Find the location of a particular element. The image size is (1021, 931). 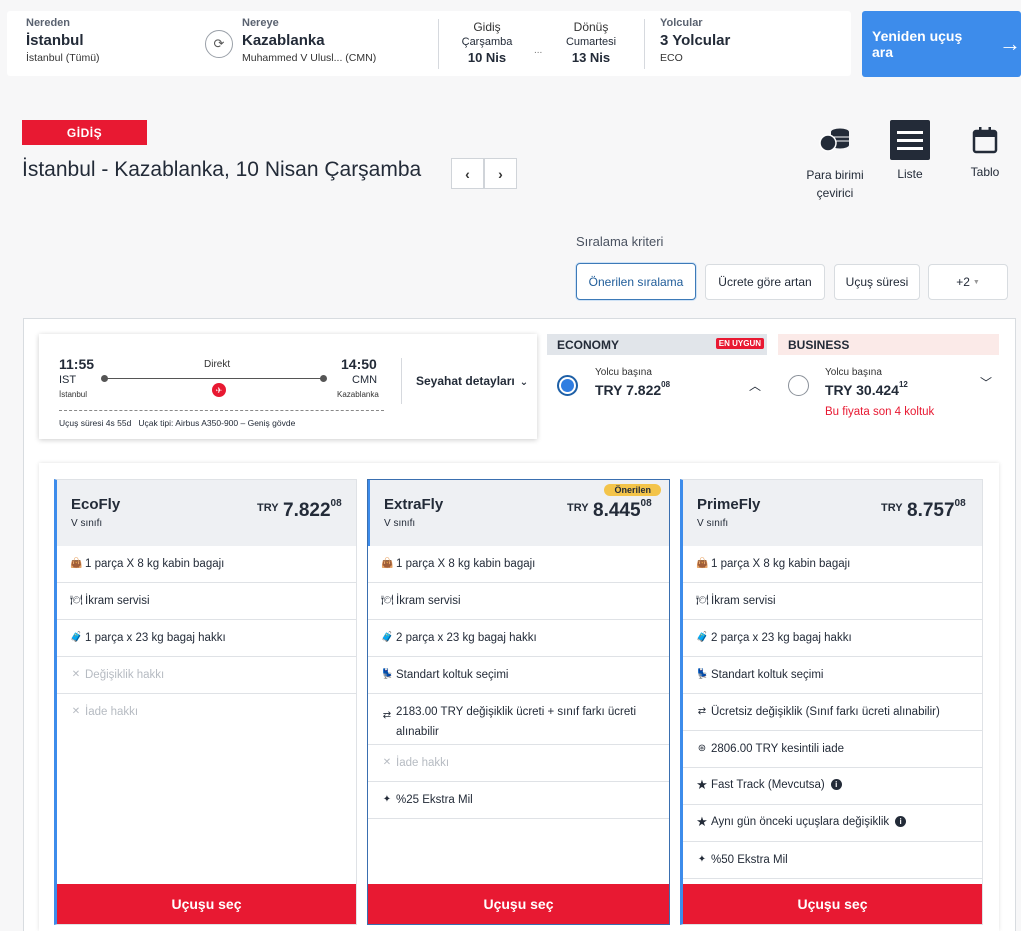

destination-label: Nereye is located at coordinates (260, 23).